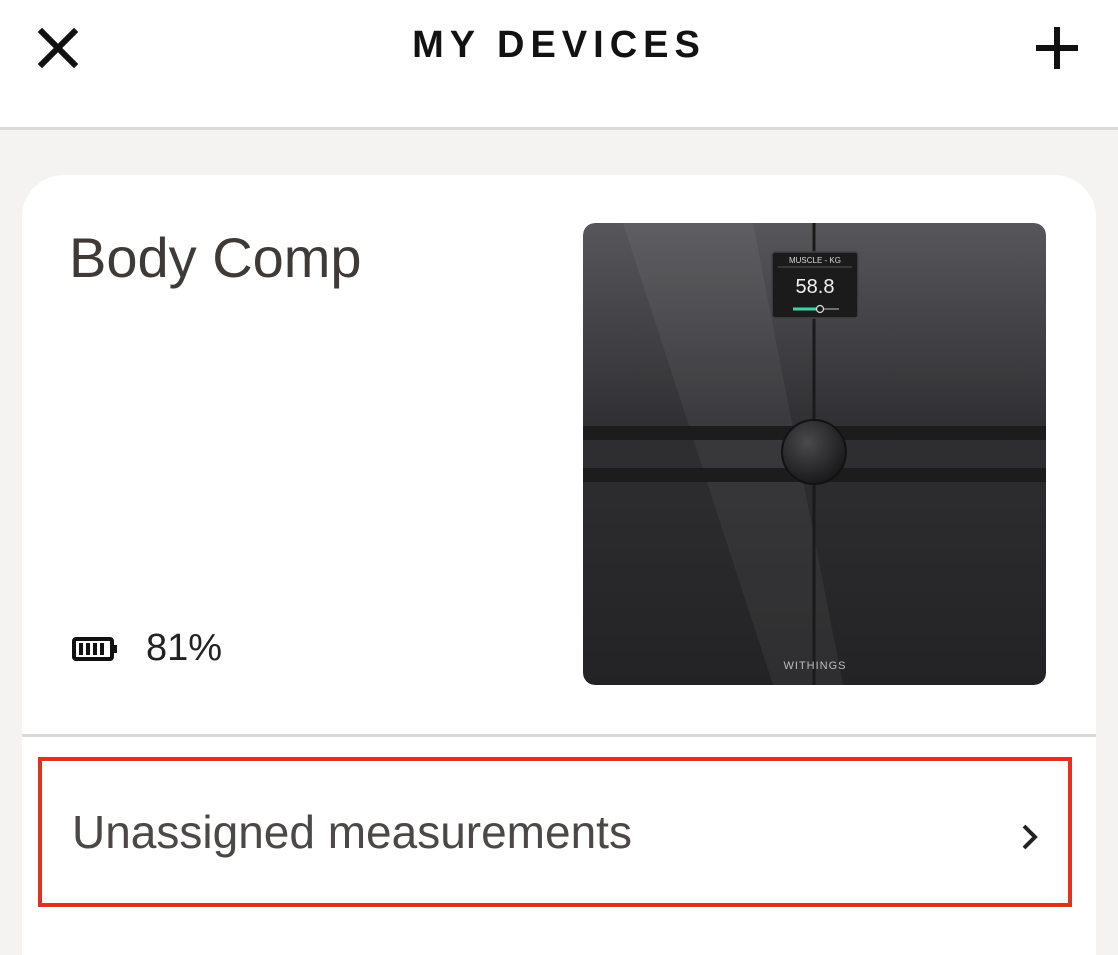  I want to click on device-name: Body Comp, so click(215, 257).